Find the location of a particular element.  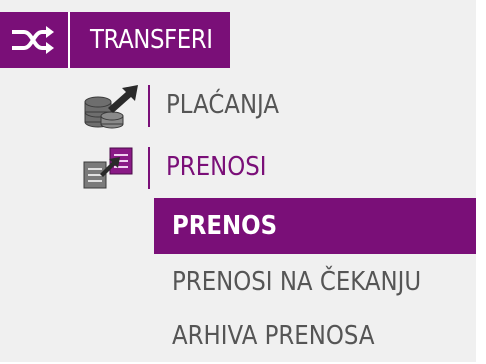

documents-arrow-icon is located at coordinates (108, 168).